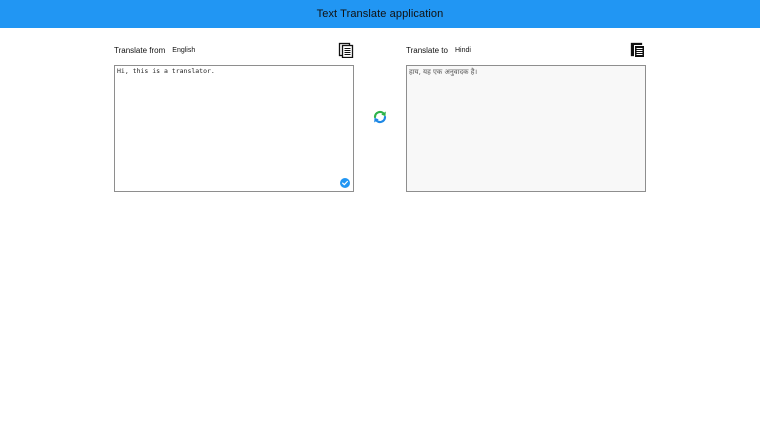 This screenshot has width=760, height=427. What do you see at coordinates (345, 183) in the screenshot?
I see `check-circle-icon` at bounding box center [345, 183].